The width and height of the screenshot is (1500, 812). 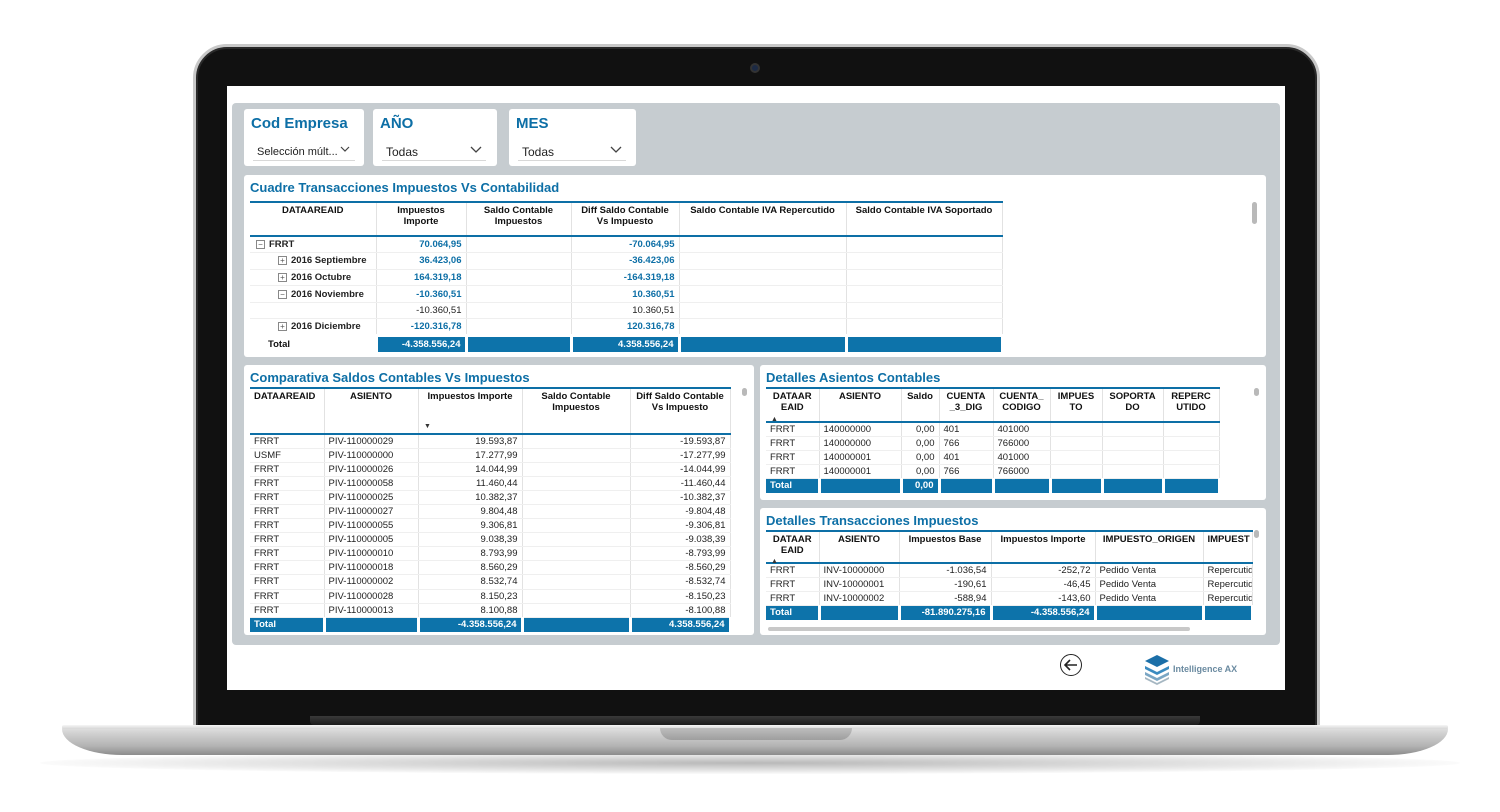 What do you see at coordinates (946, 612) in the screenshot?
I see `total-cell: -81.890.275,16` at bounding box center [946, 612].